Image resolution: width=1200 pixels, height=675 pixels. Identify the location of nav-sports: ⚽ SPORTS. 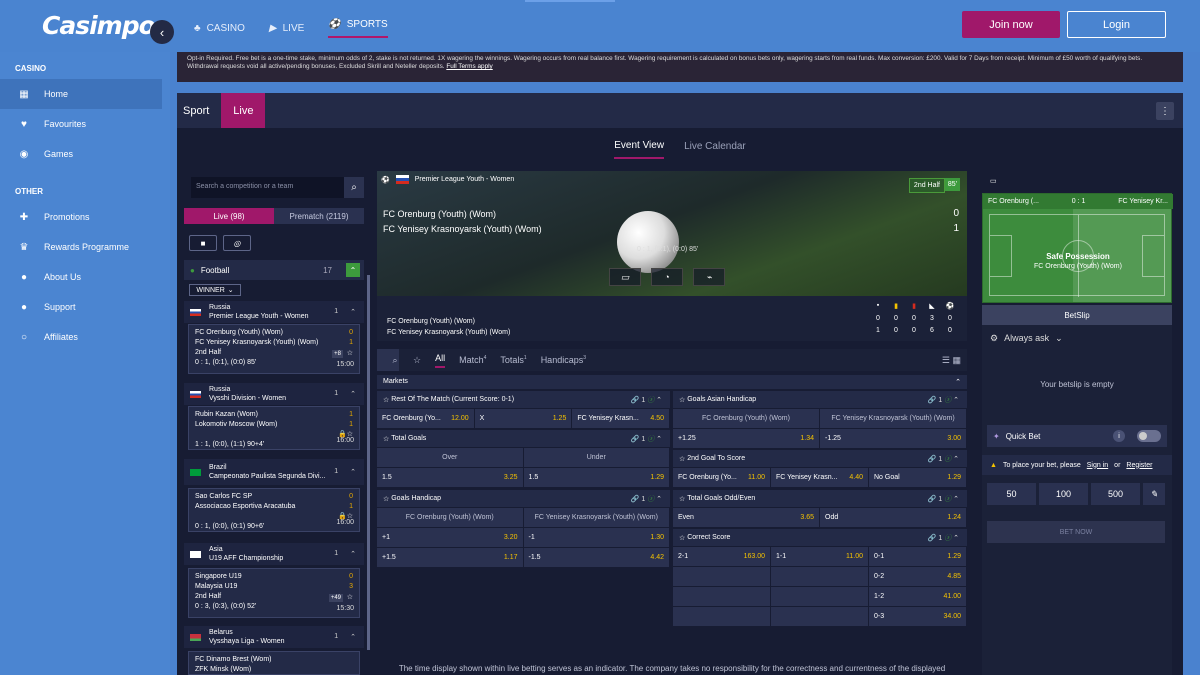
(358, 28).